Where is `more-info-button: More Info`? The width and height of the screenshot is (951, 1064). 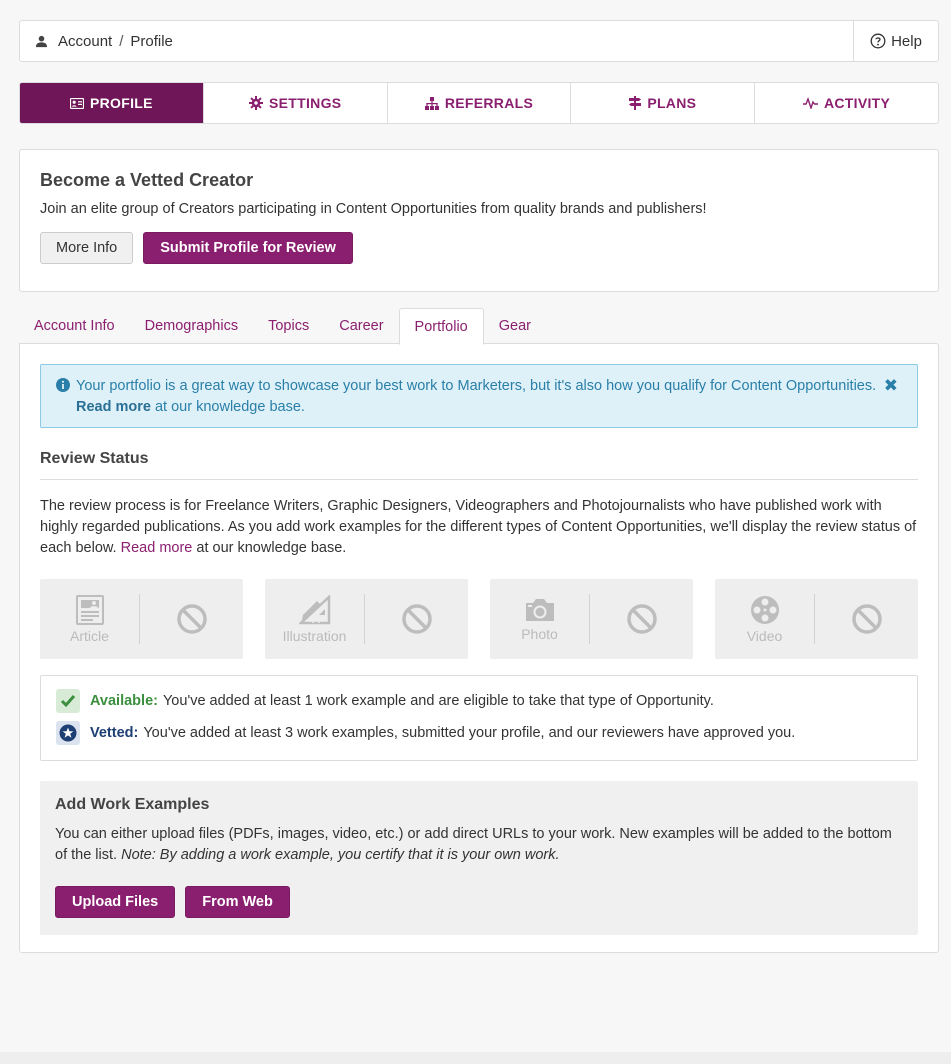 more-info-button: More Info is located at coordinates (87, 248).